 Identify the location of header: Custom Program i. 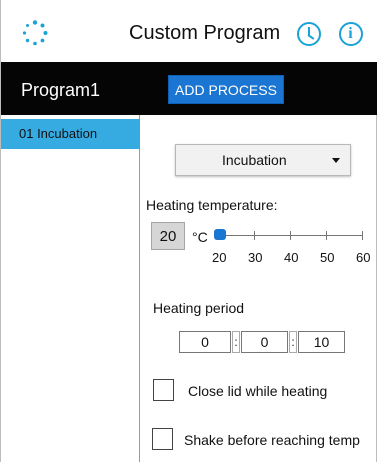
(189, 31).